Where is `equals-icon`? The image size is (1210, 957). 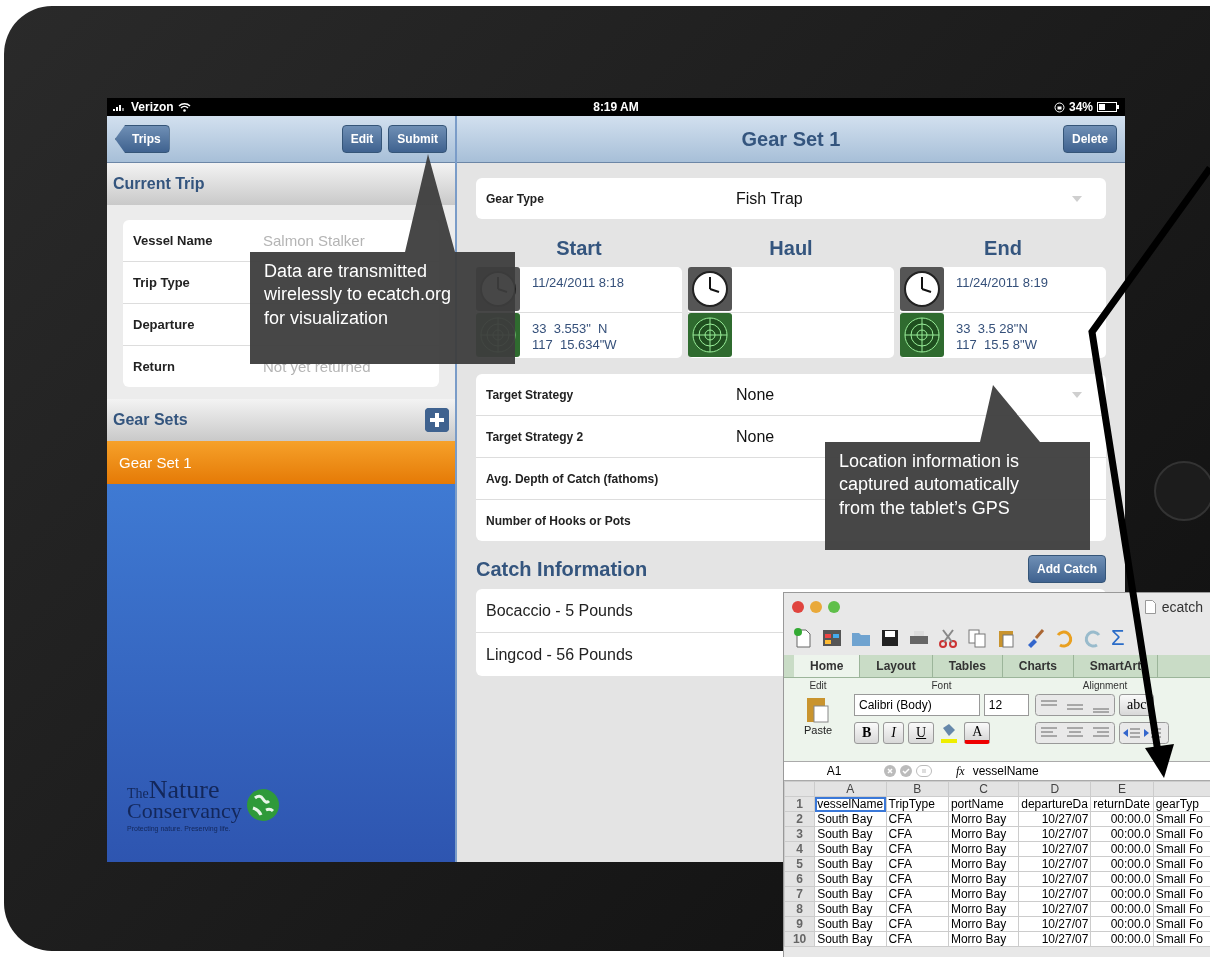 equals-icon is located at coordinates (924, 771).